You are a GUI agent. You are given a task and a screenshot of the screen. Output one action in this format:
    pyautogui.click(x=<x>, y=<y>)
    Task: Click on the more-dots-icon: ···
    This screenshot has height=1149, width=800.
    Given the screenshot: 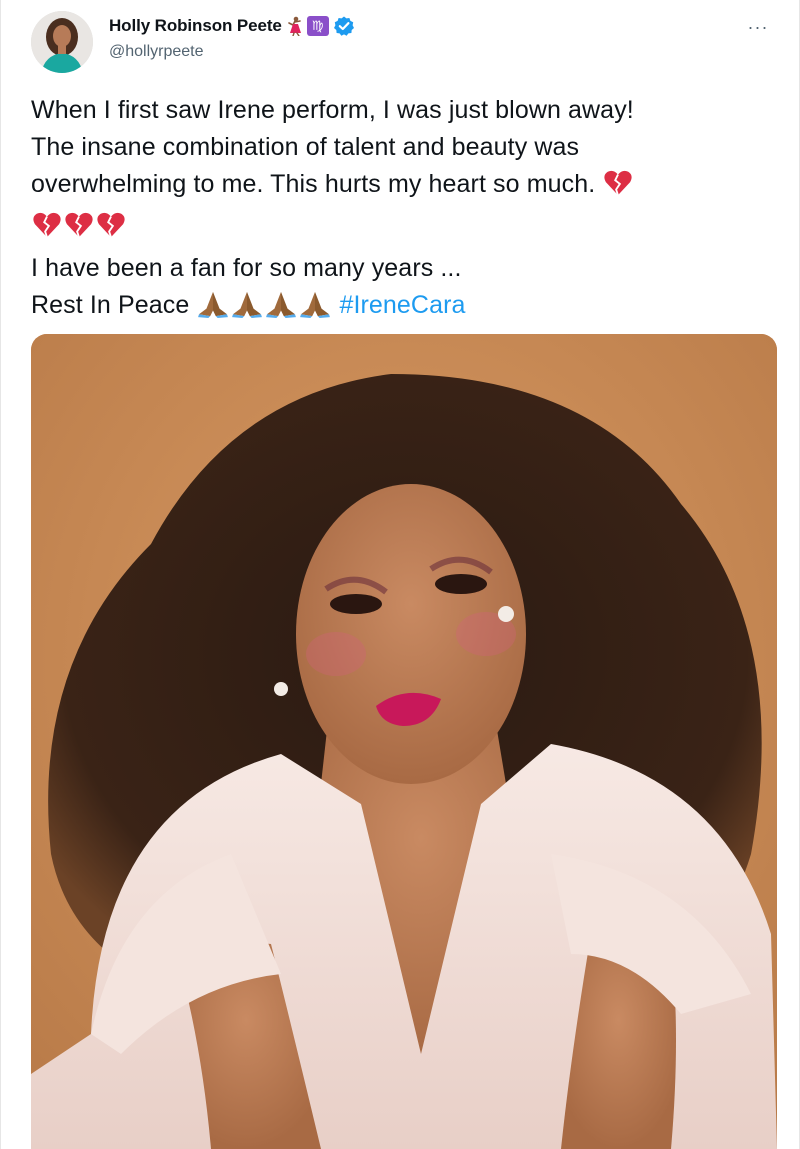 What is the action you would take?
    pyautogui.click(x=758, y=27)
    